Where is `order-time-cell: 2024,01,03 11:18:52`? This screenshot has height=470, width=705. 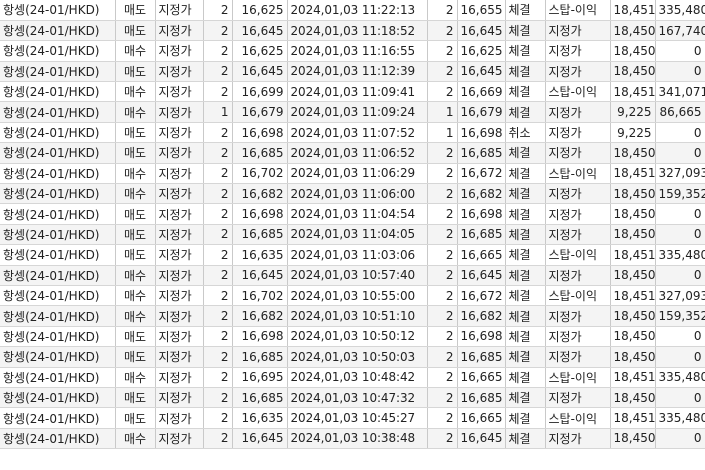
order-time-cell: 2024,01,03 11:18:52 is located at coordinates (357, 31).